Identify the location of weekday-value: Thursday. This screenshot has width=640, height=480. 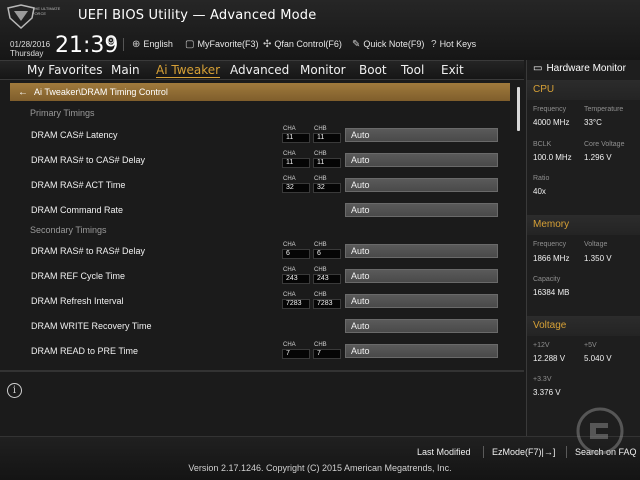
(27, 53).